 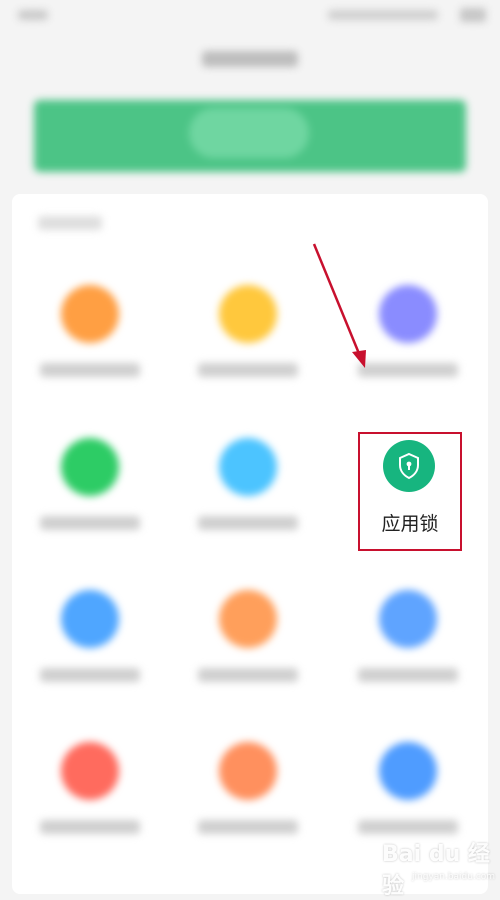 What do you see at coordinates (410, 524) in the screenshot?
I see `app-lock-label: 应用锁` at bounding box center [410, 524].